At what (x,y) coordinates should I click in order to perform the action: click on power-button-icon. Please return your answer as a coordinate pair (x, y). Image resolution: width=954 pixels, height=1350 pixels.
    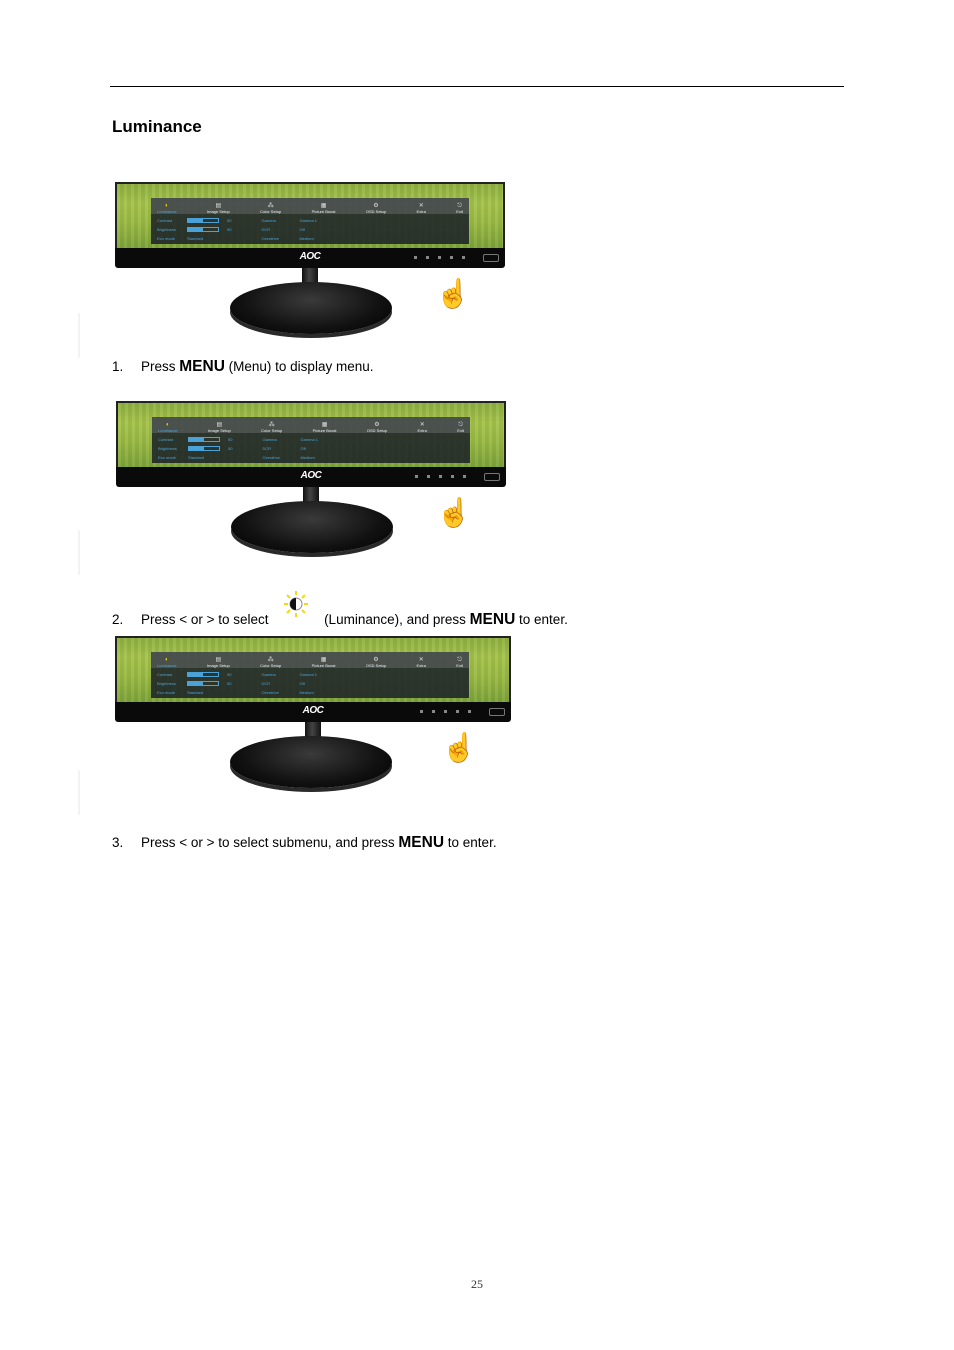
    Looking at the image, I should click on (463, 257).